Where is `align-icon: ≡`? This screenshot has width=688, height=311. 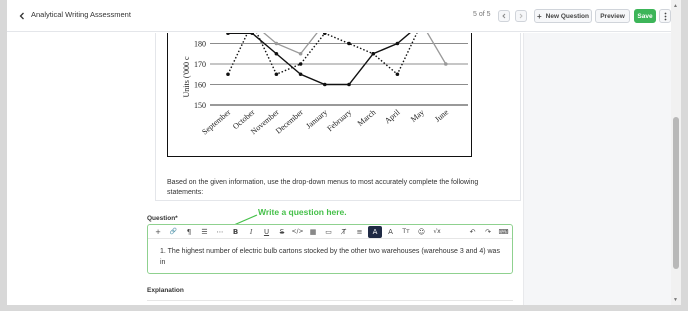
align-icon: ≡ is located at coordinates (360, 232).